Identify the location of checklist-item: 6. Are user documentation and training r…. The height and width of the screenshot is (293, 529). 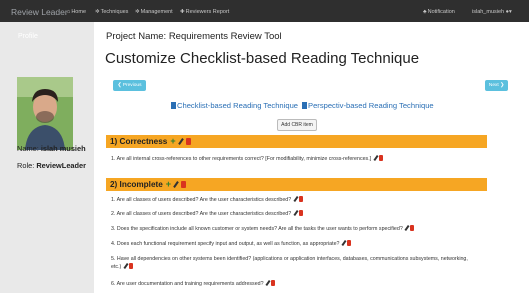
(291, 284).